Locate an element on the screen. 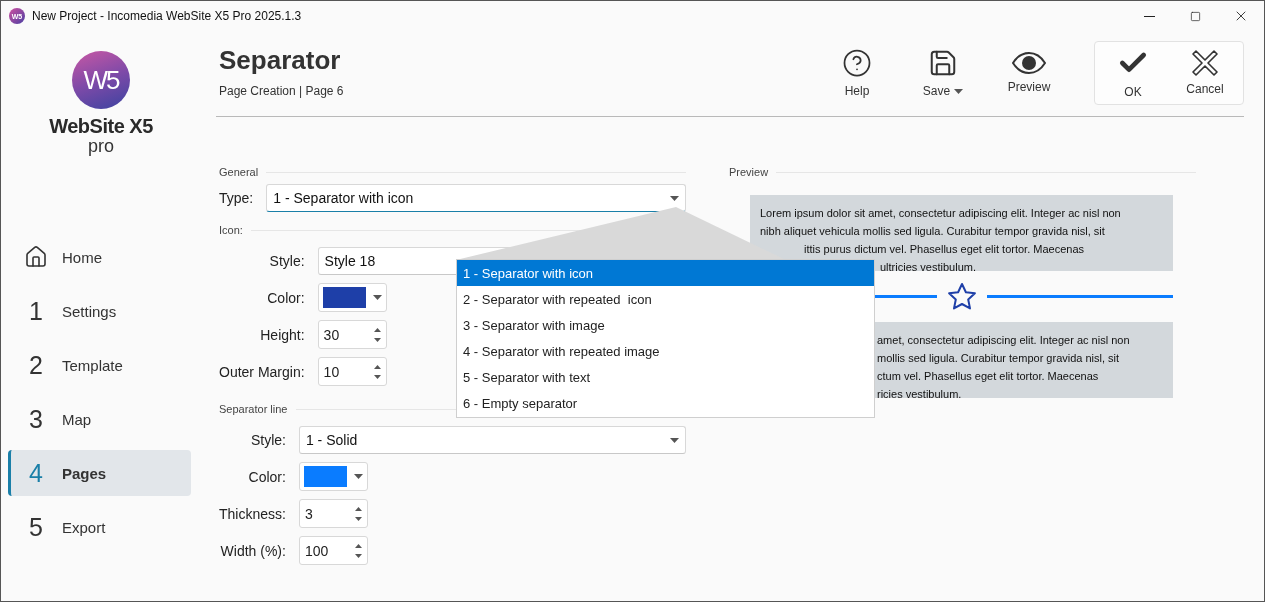 Image resolution: width=1265 pixels, height=602 pixels. help-icon is located at coordinates (857, 63).